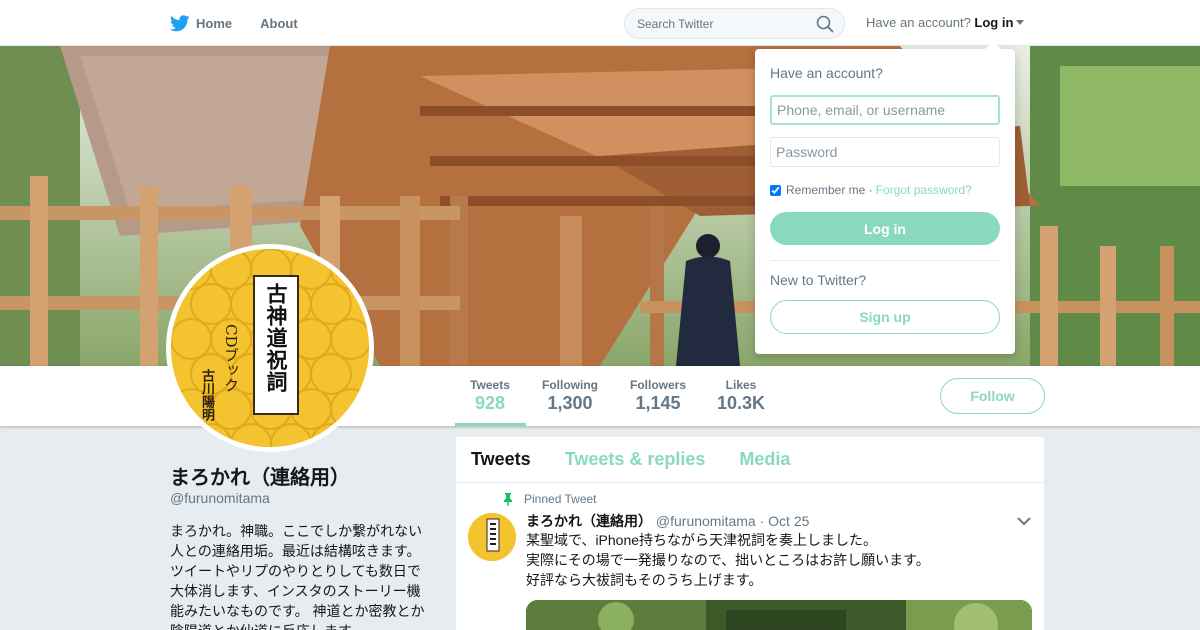 Image resolution: width=1200 pixels, height=630 pixels. I want to click on tweet-avatar, so click(492, 537).